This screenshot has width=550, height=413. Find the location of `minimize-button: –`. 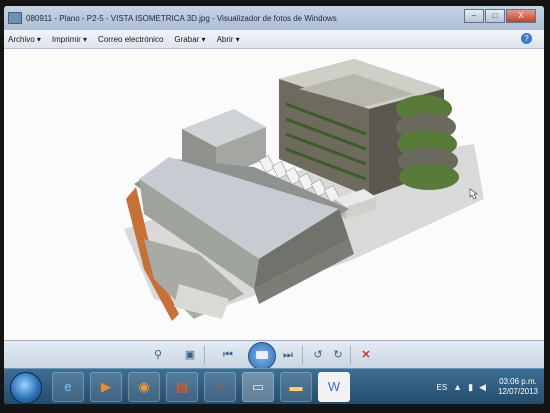

minimize-button: – is located at coordinates (474, 16).